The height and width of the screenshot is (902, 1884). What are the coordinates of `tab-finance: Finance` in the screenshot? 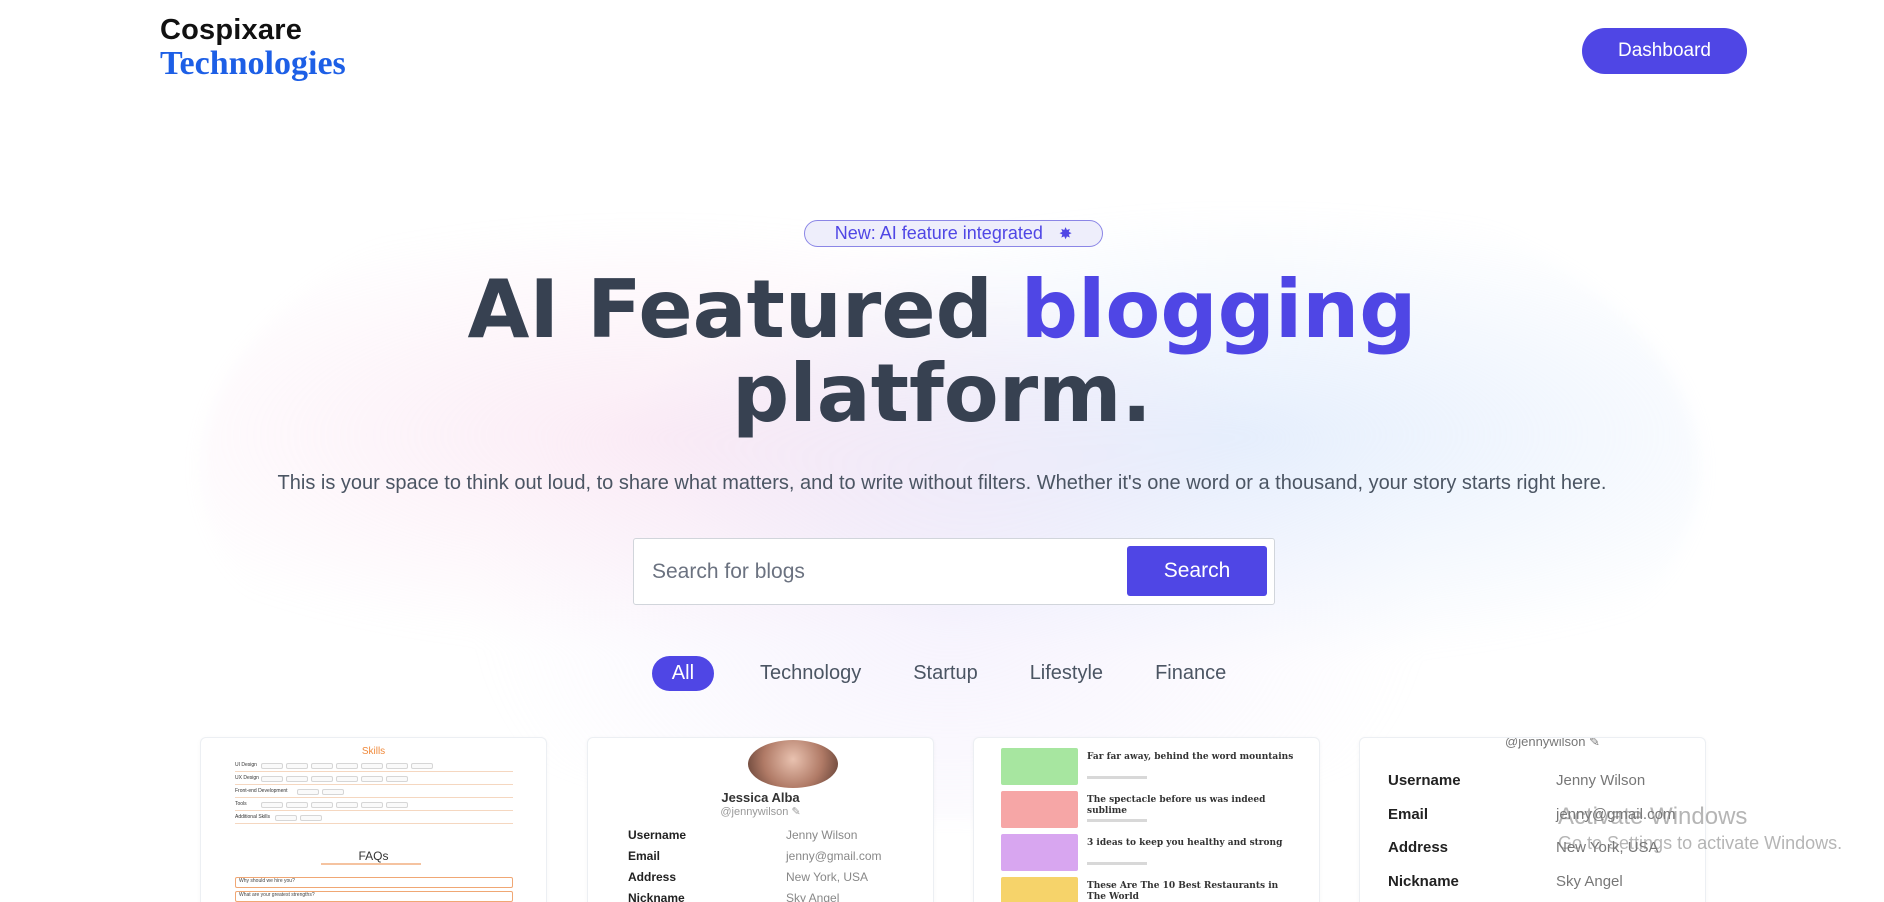 It's located at (1190, 673).